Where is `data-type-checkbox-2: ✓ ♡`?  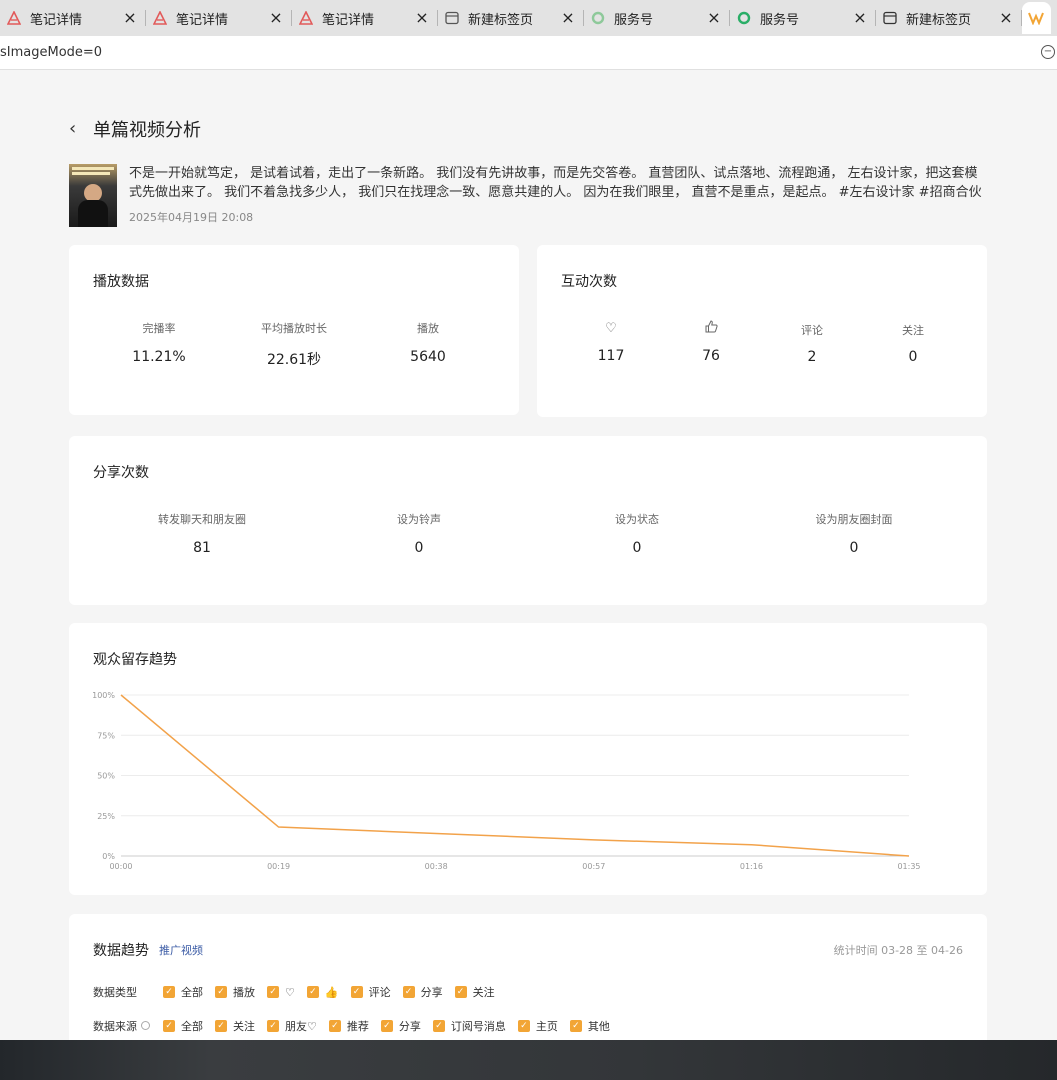 data-type-checkbox-2: ✓ ♡ is located at coordinates (281, 992).